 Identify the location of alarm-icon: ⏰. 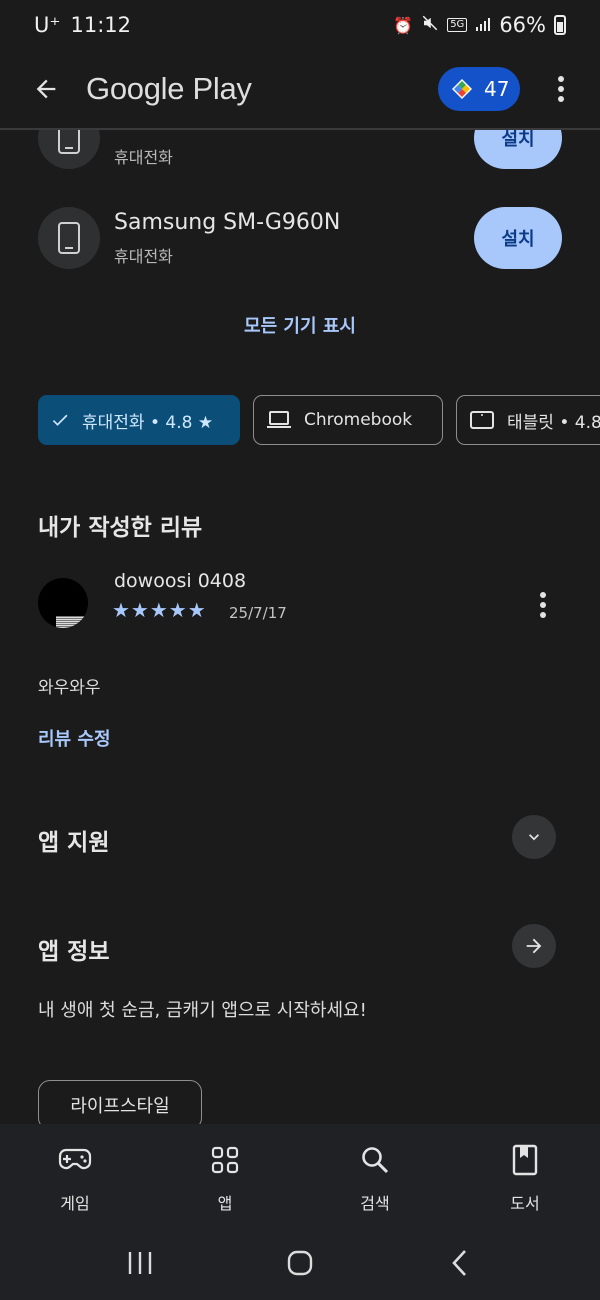
(403, 25).